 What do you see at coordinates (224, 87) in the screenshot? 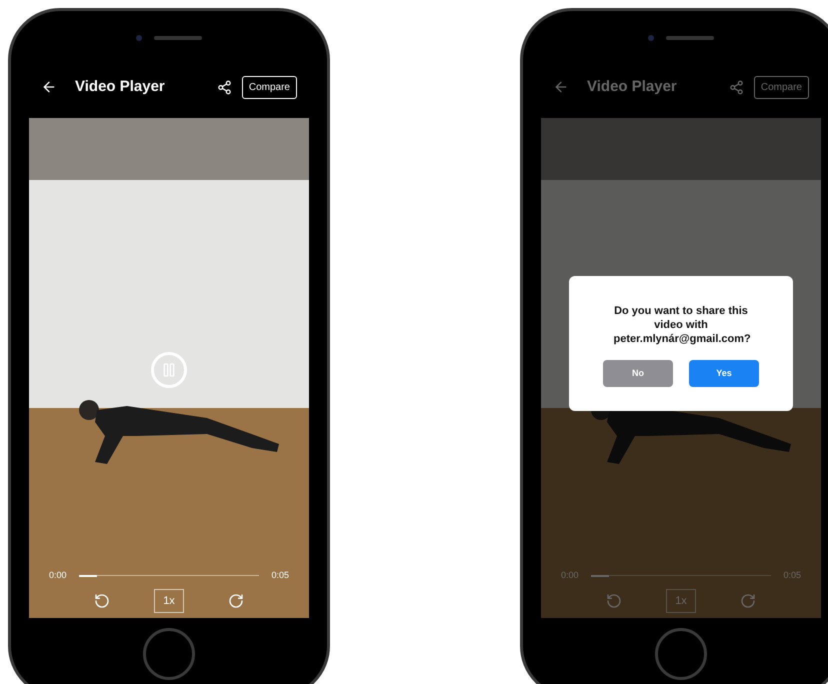
I see `share-icon` at bounding box center [224, 87].